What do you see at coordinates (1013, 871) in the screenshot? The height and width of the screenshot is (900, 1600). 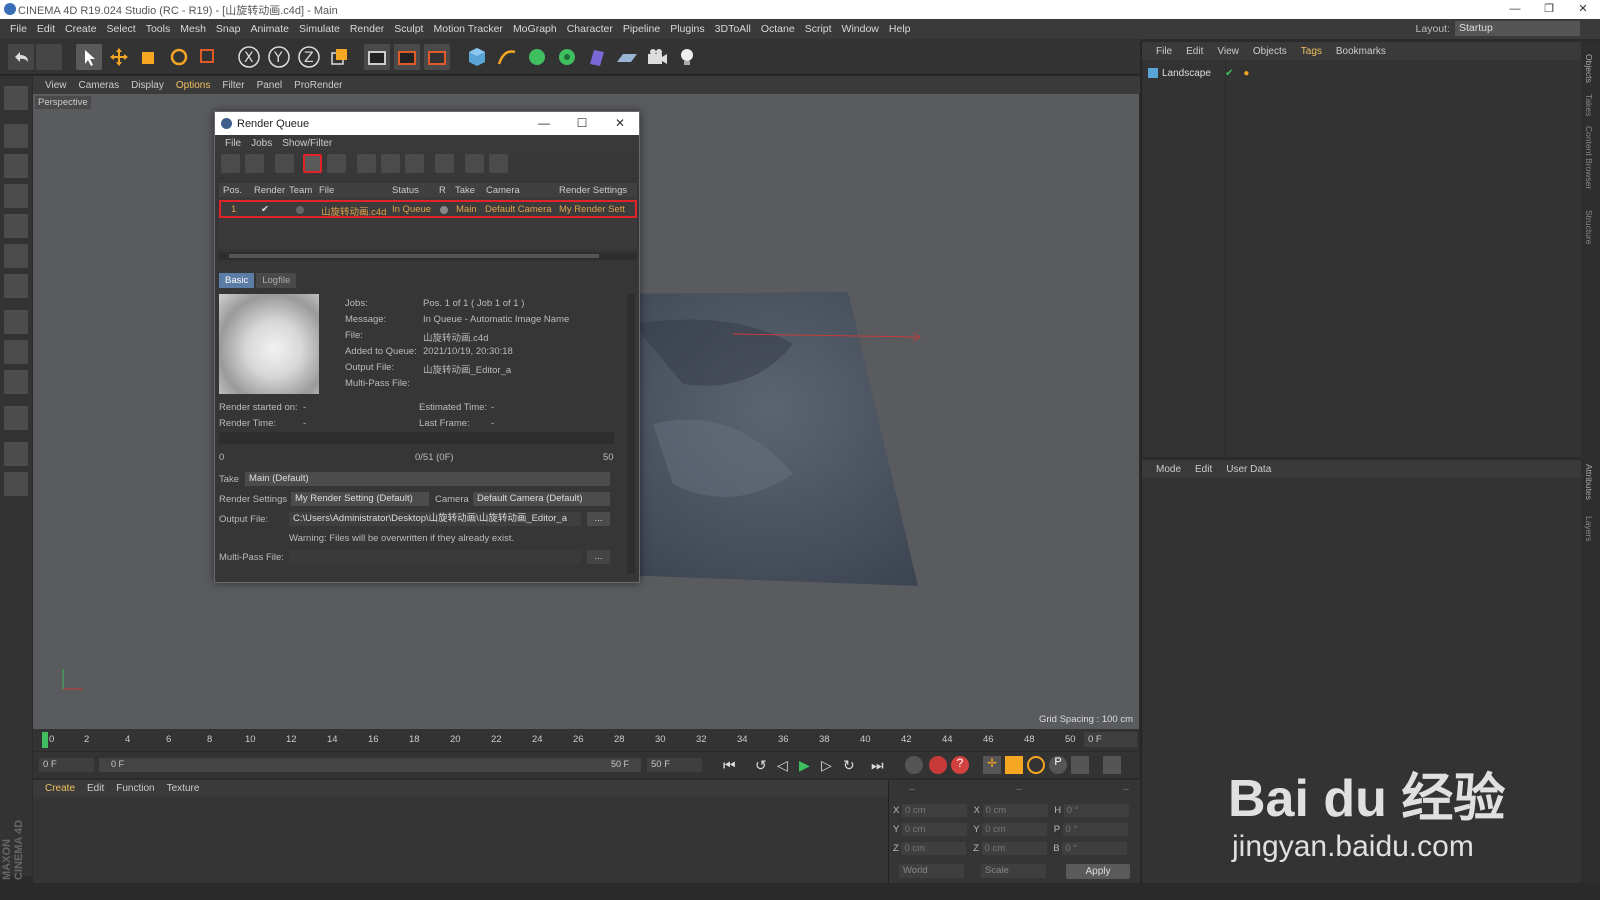 I see `scale-select: Scale` at bounding box center [1013, 871].